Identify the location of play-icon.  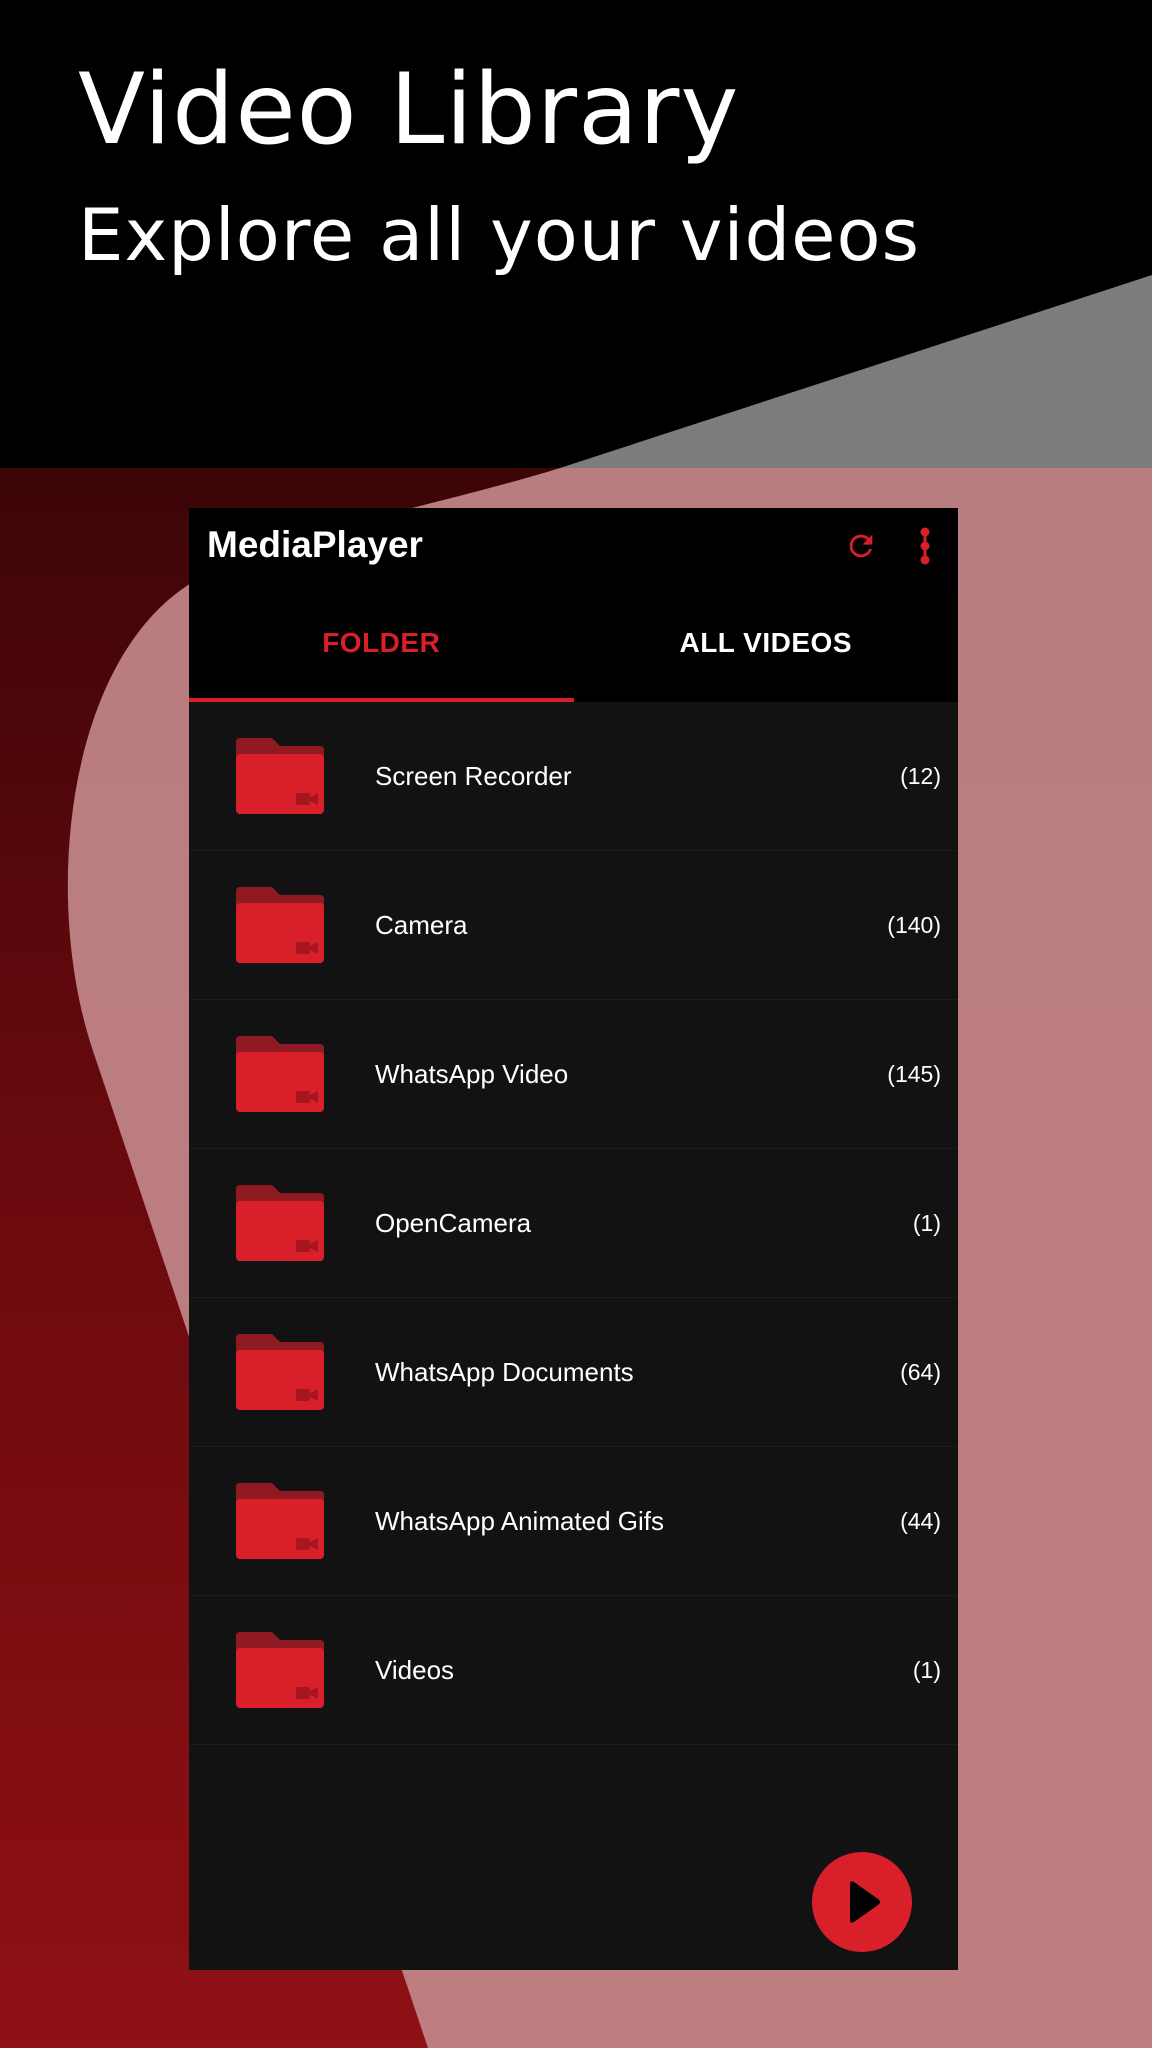
(865, 1902).